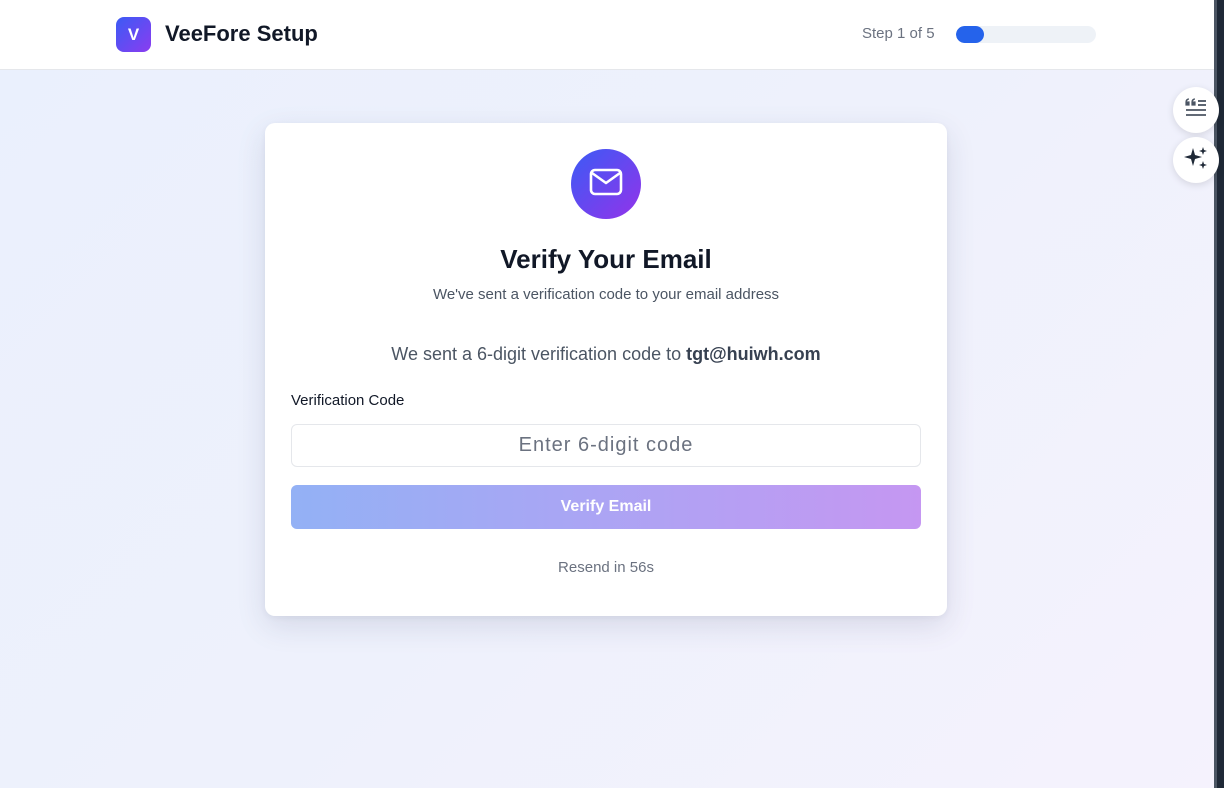 The width and height of the screenshot is (1224, 788). What do you see at coordinates (606, 507) in the screenshot?
I see `verify-email-button: Verify Email` at bounding box center [606, 507].